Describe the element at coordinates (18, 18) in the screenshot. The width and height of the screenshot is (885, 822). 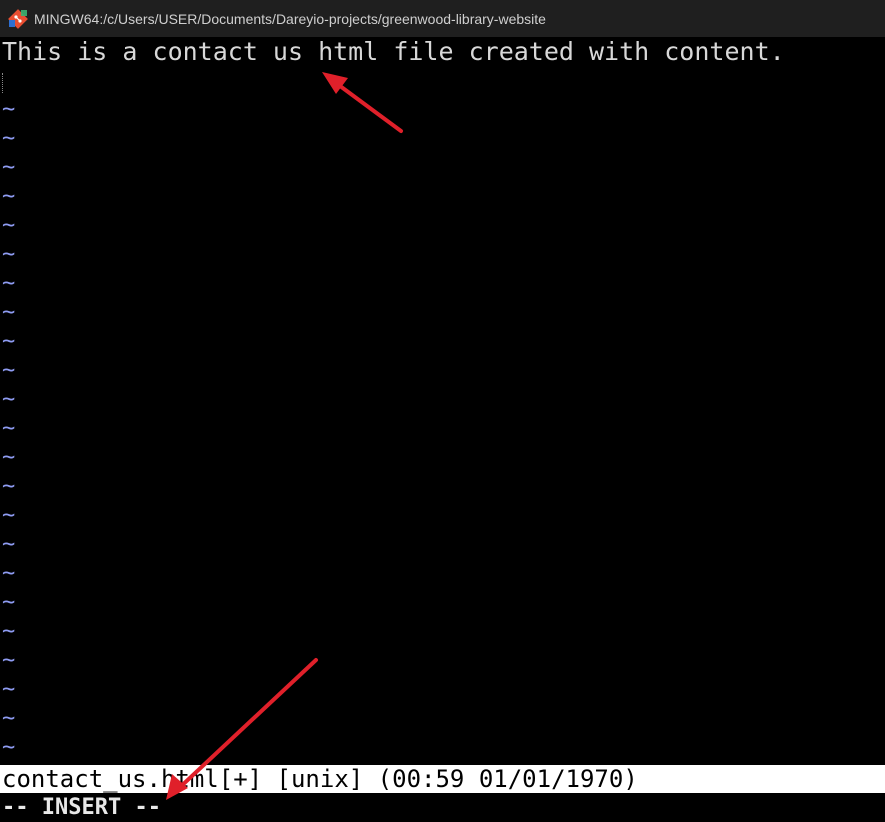
I see `git-bash-icon` at that location.